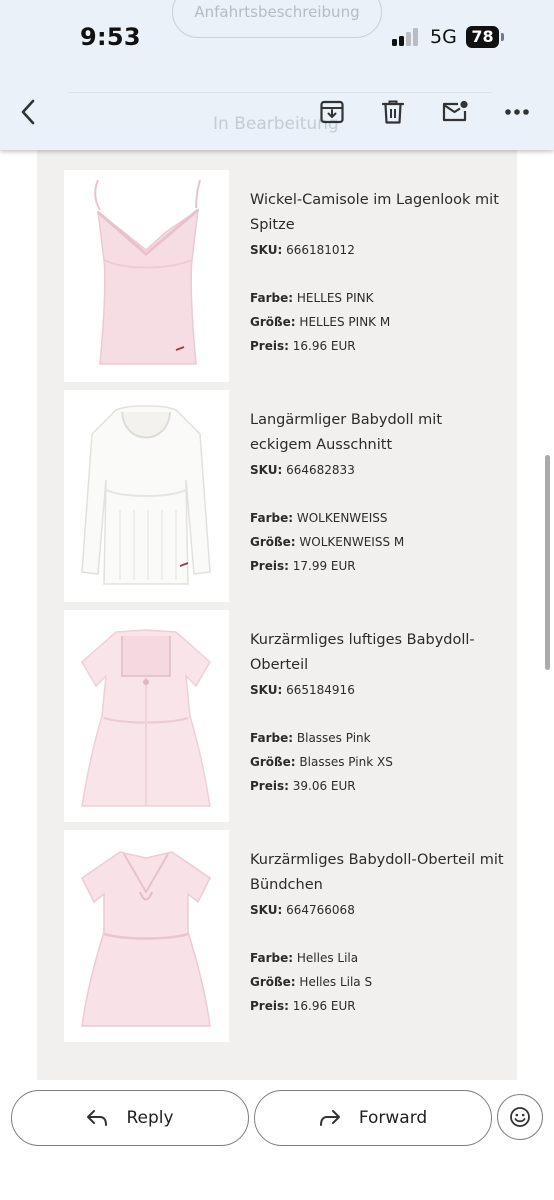 The width and height of the screenshot is (554, 1200). Describe the element at coordinates (320, 910) in the screenshot. I see `sku-value: 664766068` at that location.